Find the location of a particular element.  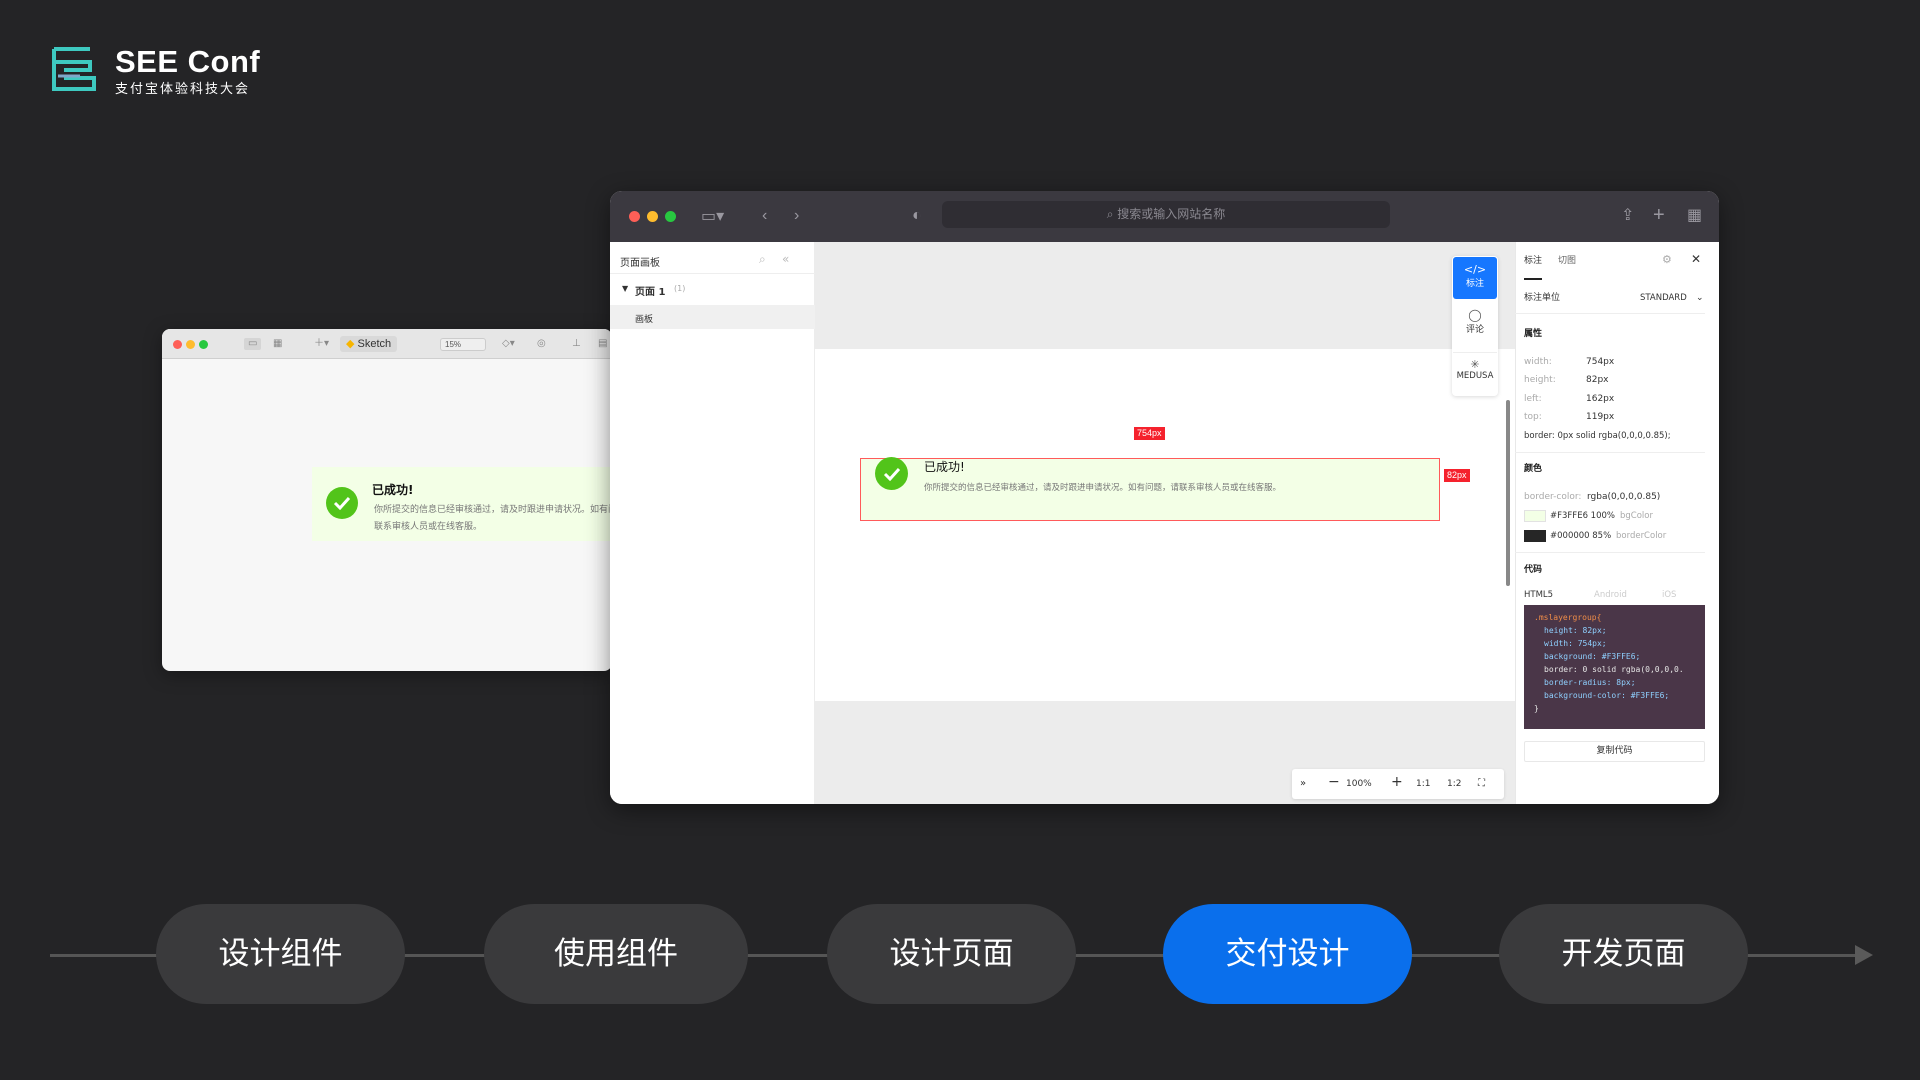

code-tab-android: Android is located at coordinates (1610, 595).